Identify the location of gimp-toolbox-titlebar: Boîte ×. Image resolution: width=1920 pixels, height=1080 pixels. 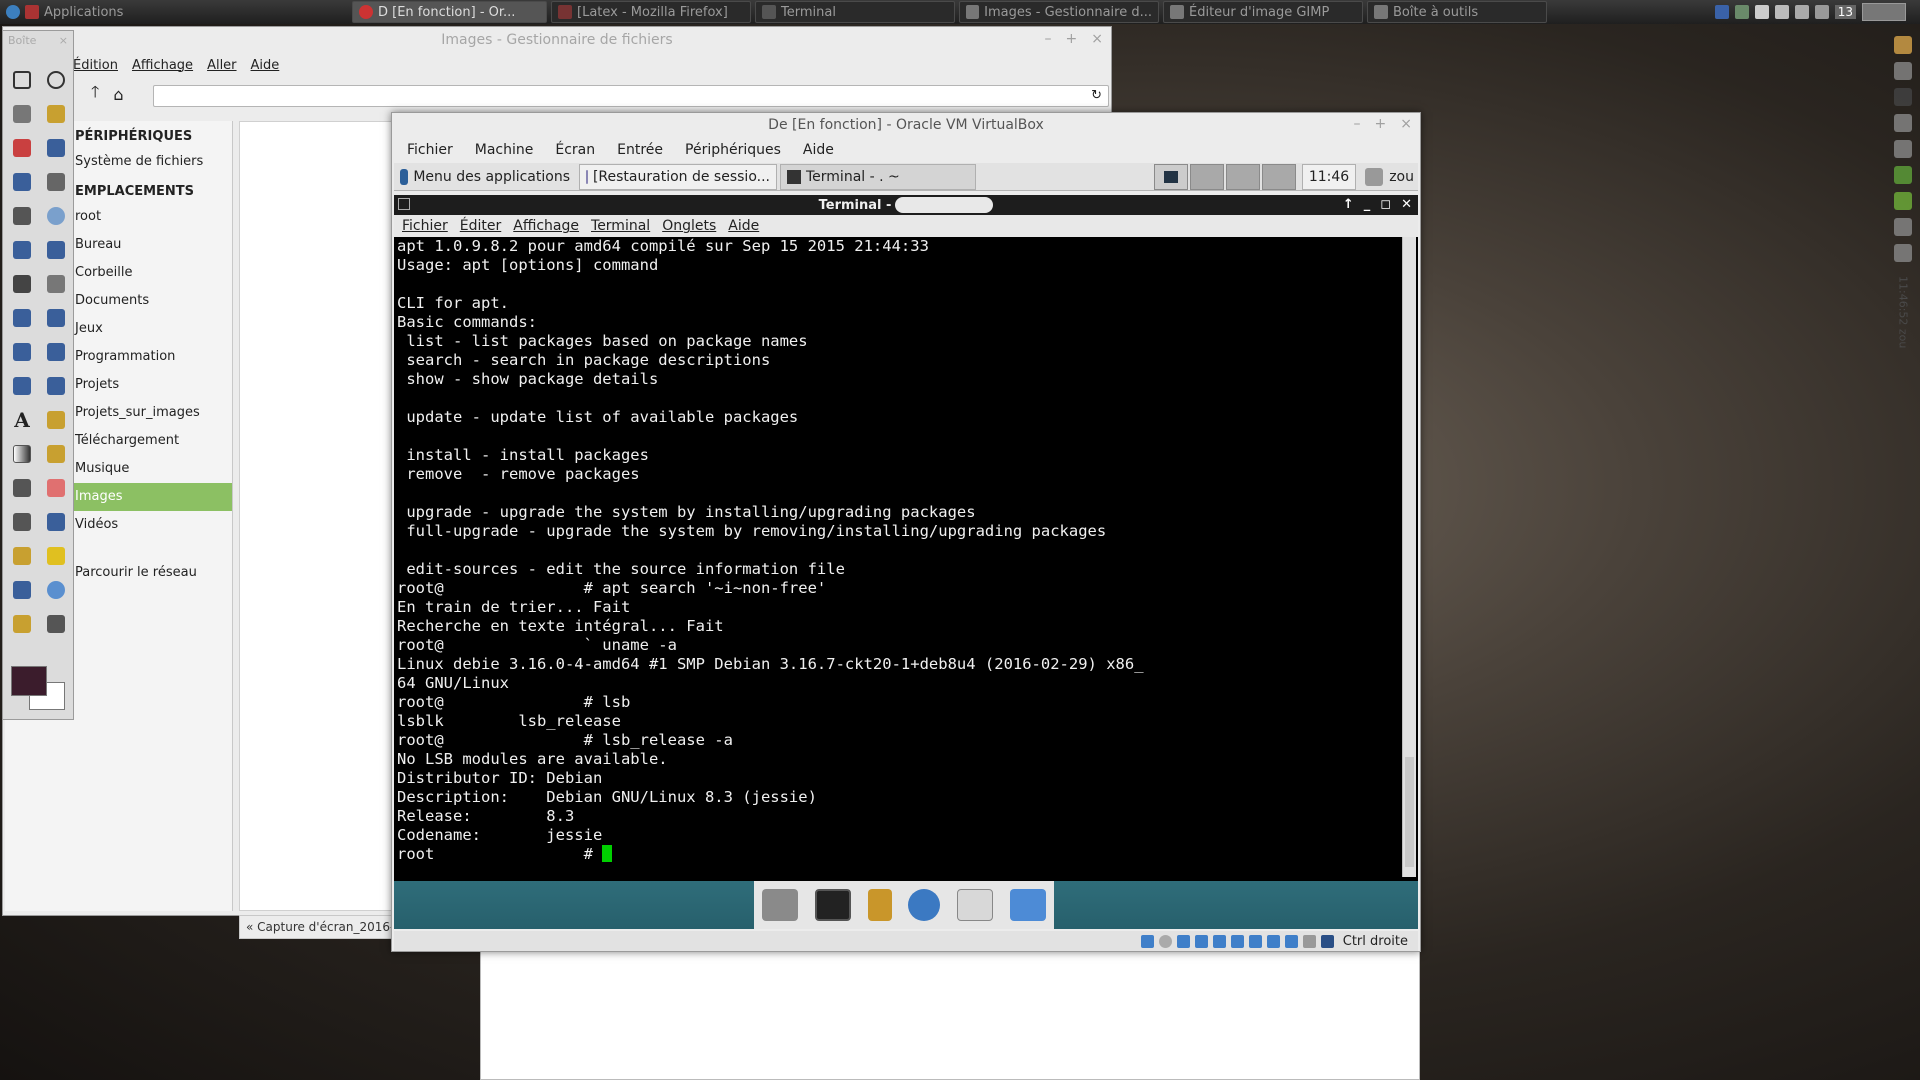
(38, 41).